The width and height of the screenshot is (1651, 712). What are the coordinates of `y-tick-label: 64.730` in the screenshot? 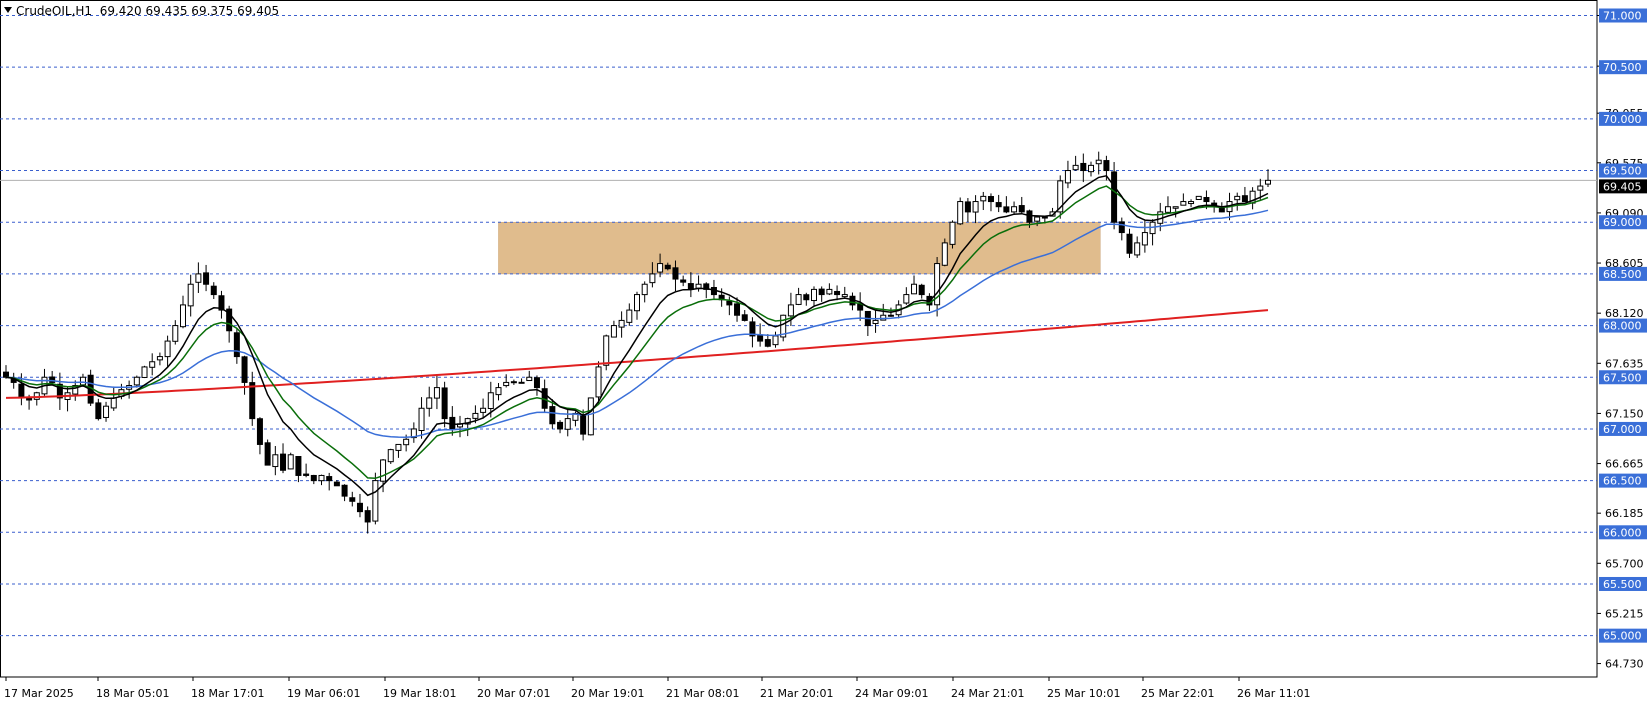 It's located at (1624, 664).